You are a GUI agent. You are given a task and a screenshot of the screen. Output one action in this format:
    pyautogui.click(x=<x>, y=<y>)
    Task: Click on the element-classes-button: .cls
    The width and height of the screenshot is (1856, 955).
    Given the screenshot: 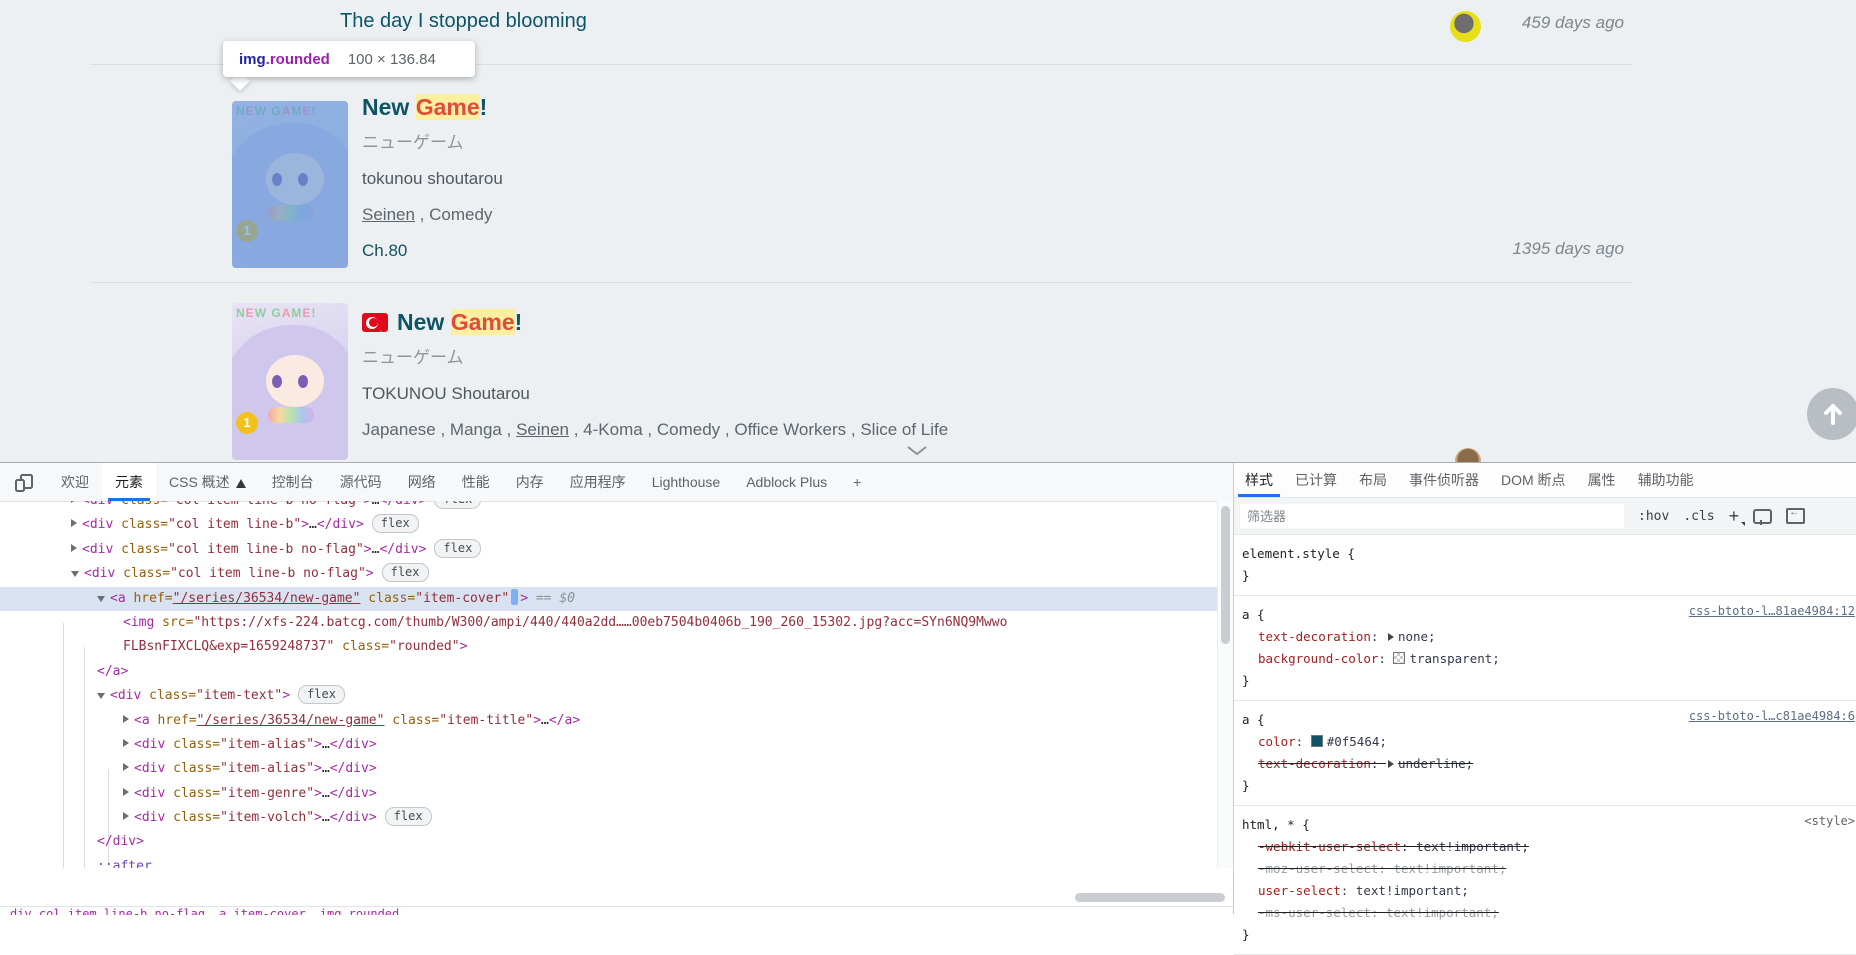 What is the action you would take?
    pyautogui.click(x=1698, y=516)
    